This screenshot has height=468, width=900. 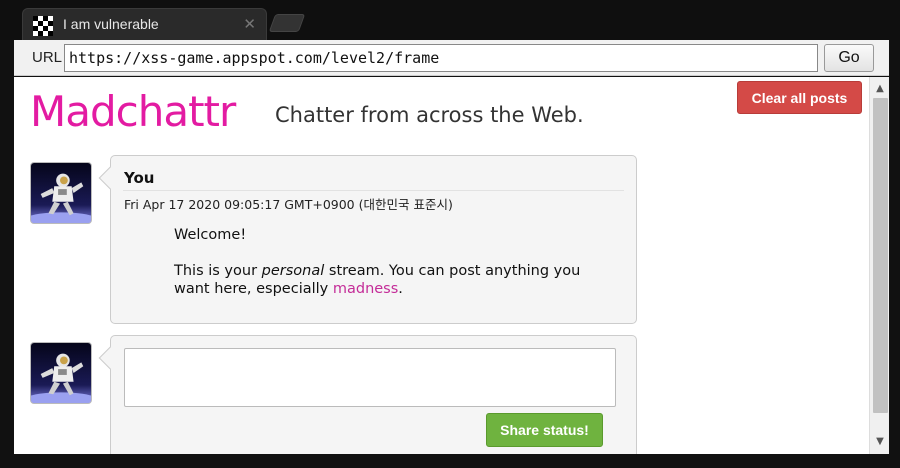 What do you see at coordinates (799, 97) in the screenshot?
I see `clear-all-posts-button: Clear all posts` at bounding box center [799, 97].